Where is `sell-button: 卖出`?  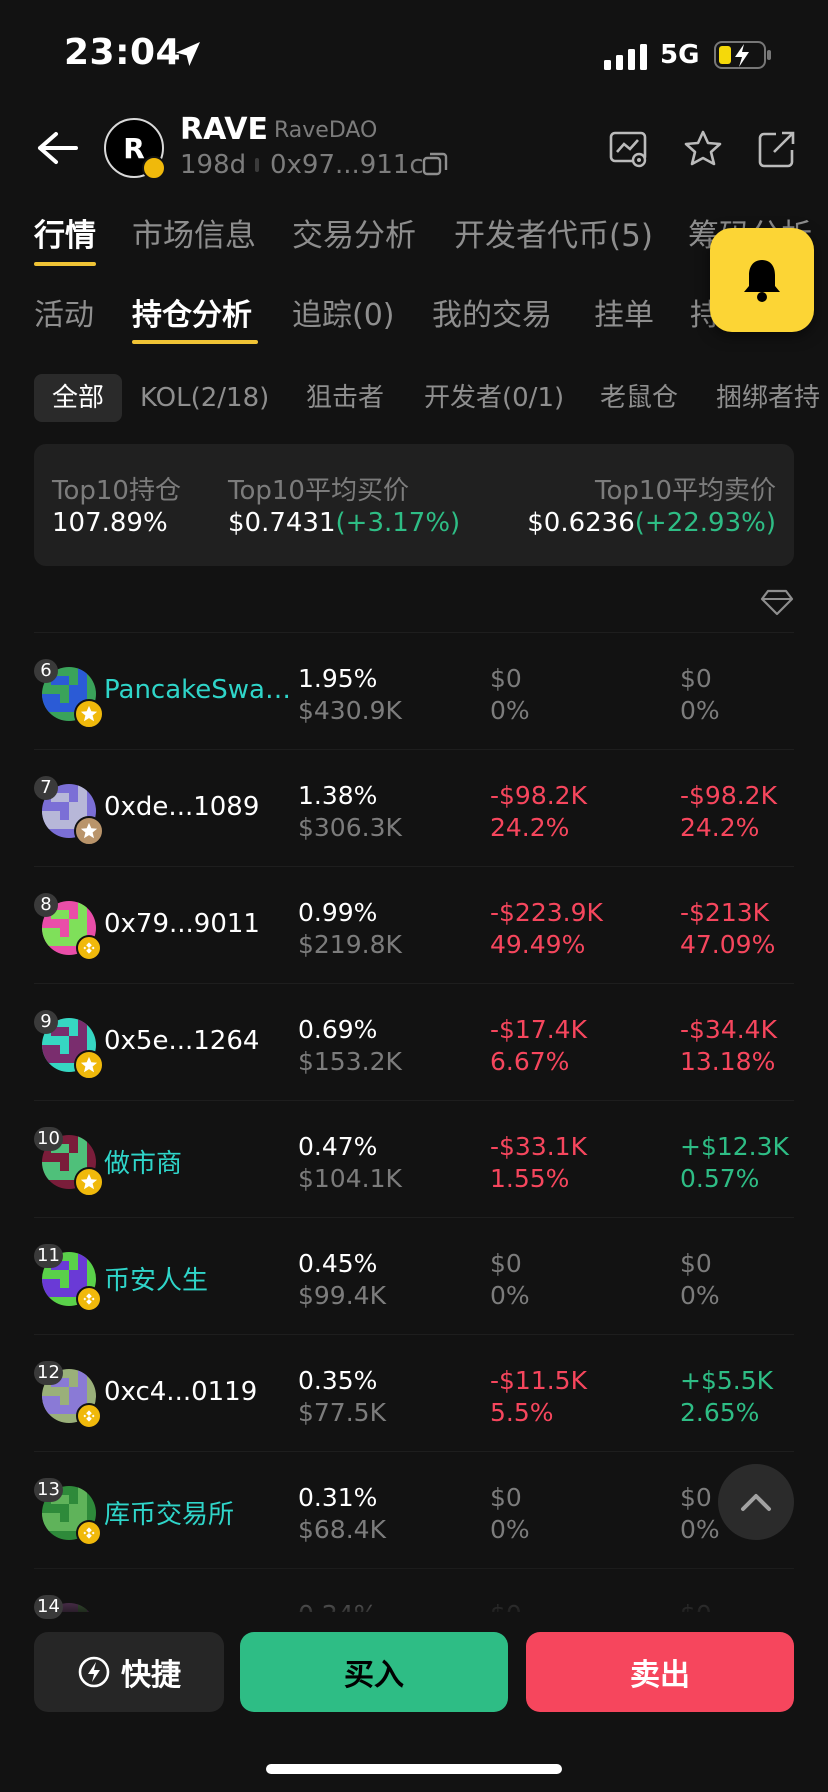
sell-button: 卖出 is located at coordinates (660, 1672).